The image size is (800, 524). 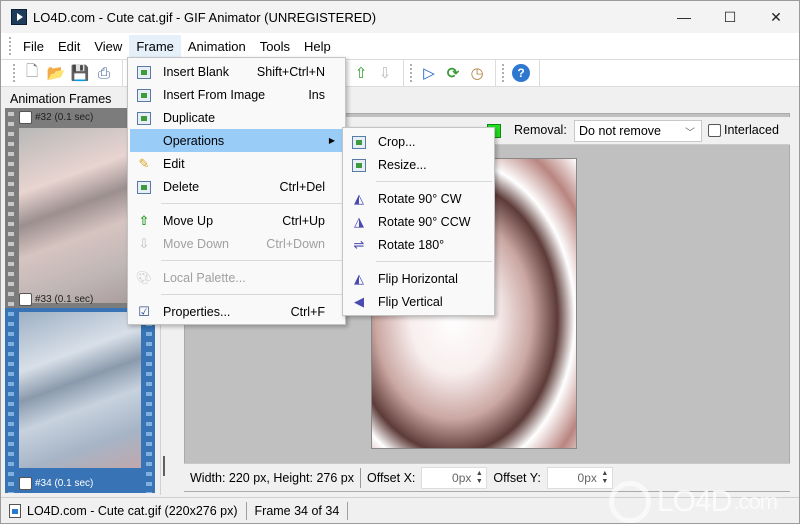 I want to click on menu-edit-frame: ✎ Edit, so click(x=236, y=163).